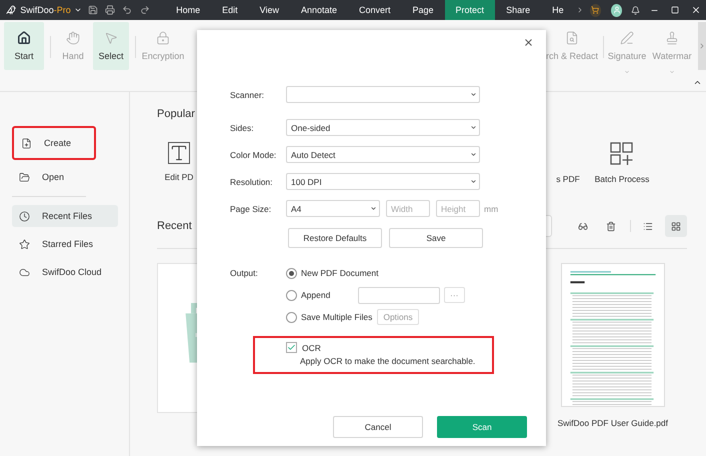  I want to click on cart-icon, so click(596, 10).